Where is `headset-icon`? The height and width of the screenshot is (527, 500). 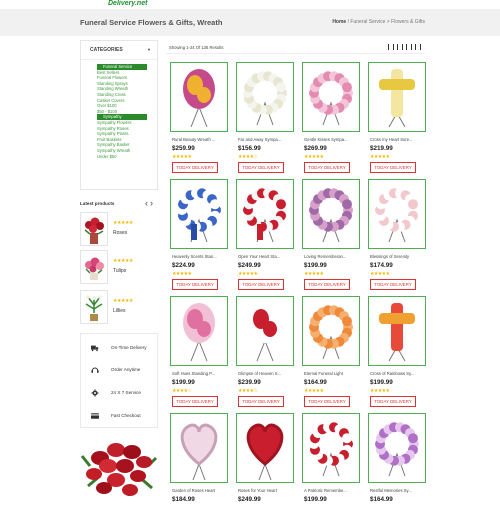
headset-icon is located at coordinates (95, 370).